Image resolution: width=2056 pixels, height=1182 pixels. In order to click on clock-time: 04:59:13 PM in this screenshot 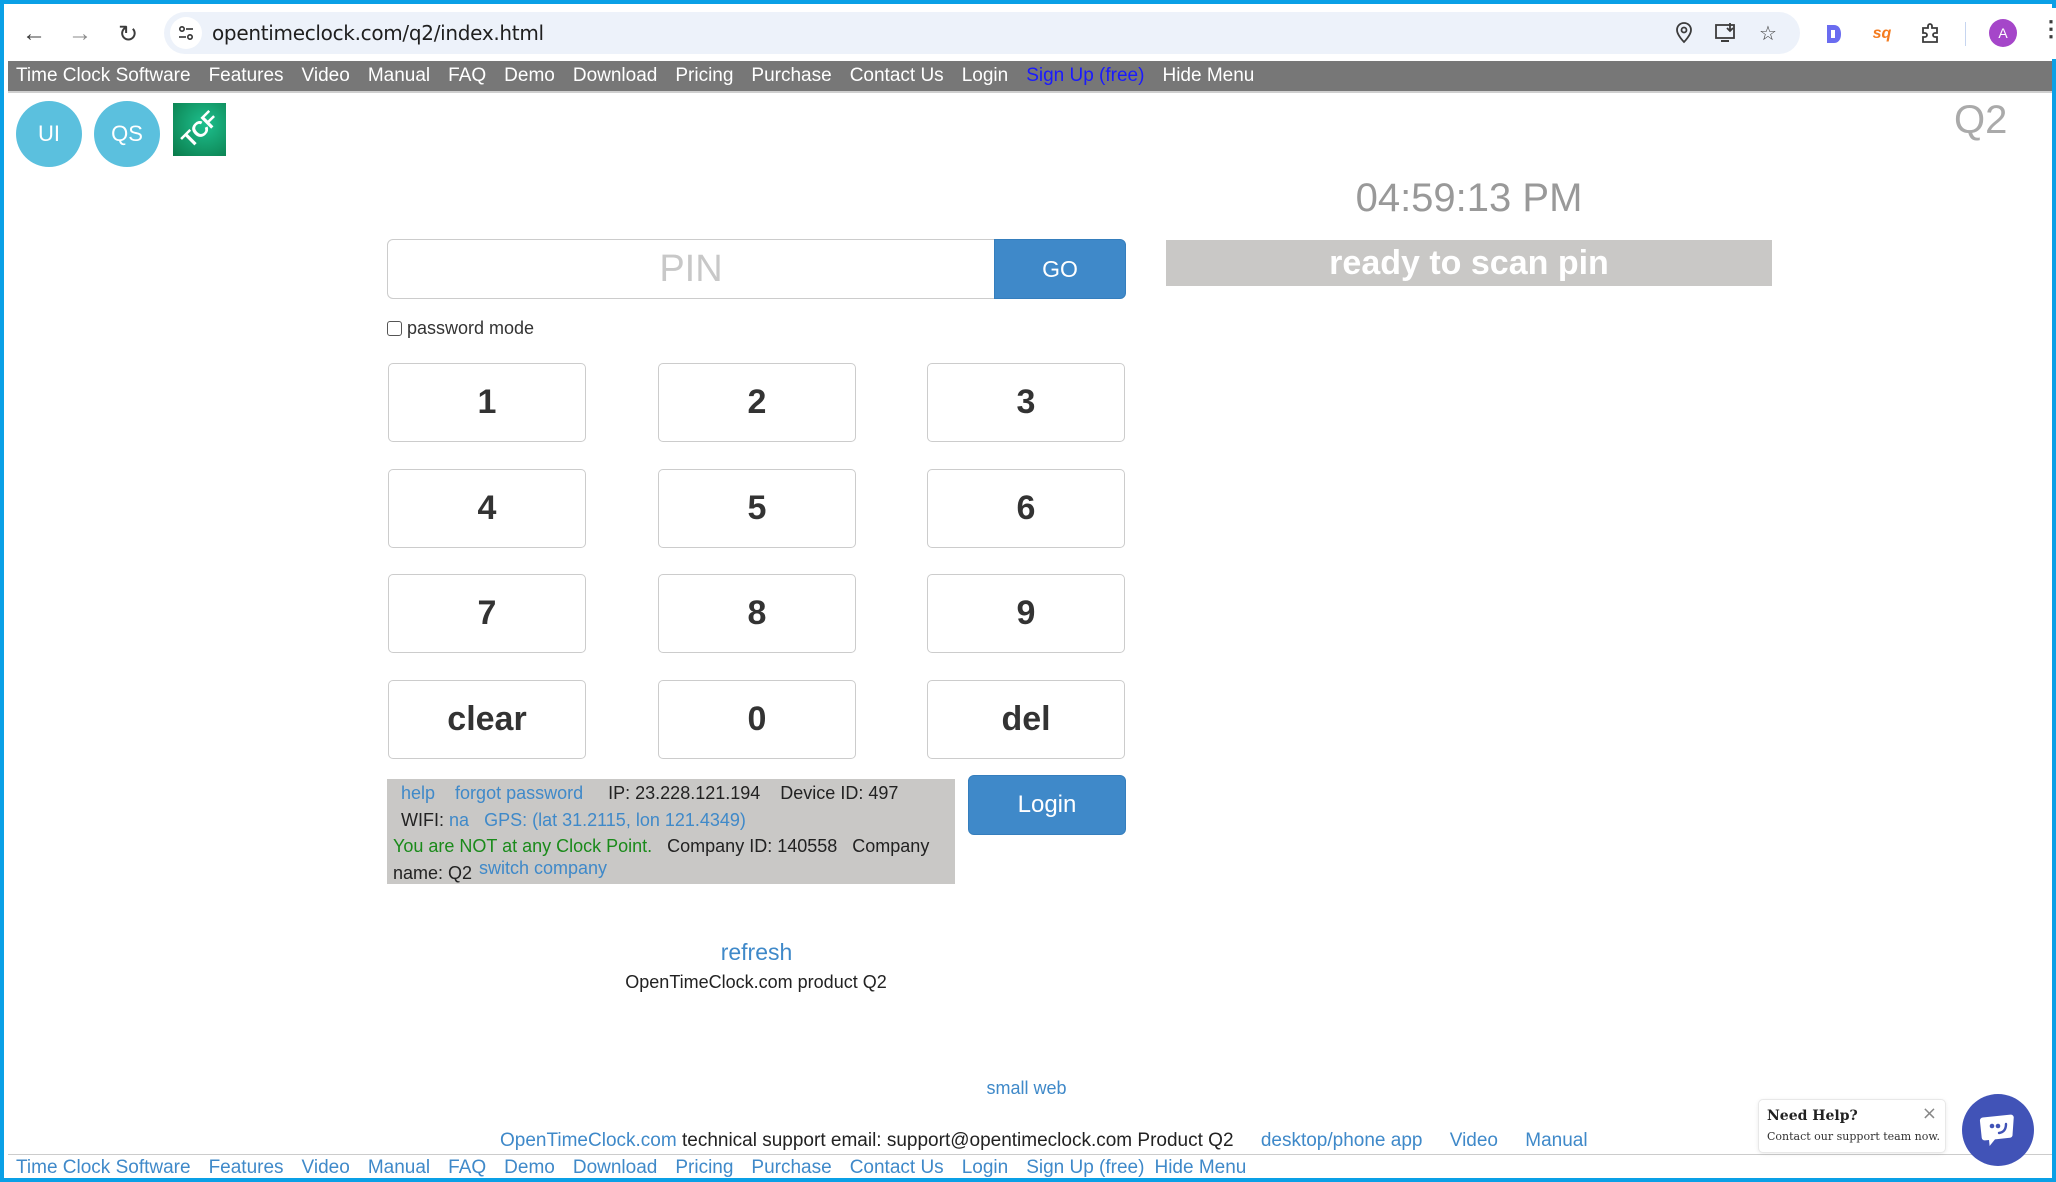, I will do `click(1469, 198)`.